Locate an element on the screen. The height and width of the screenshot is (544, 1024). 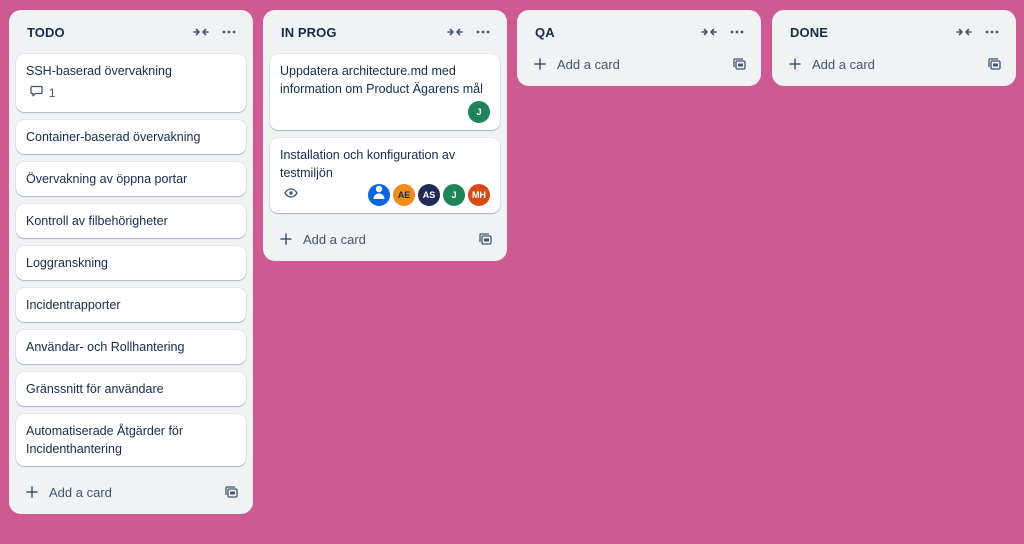
card-title: Övervakning av öppna portar is located at coordinates (107, 179).